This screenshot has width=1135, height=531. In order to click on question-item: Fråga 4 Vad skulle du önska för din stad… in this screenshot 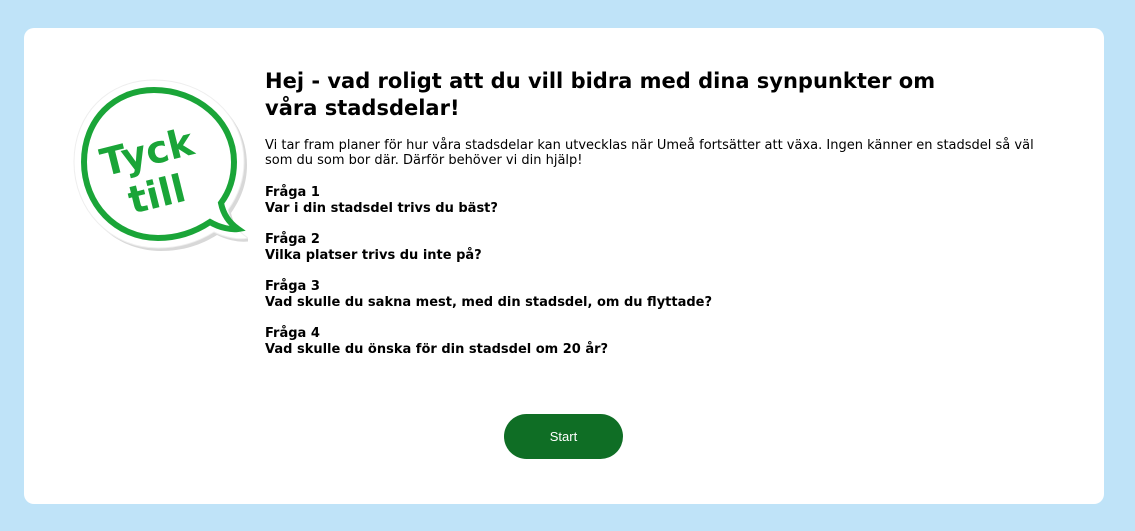, I will do `click(665, 342)`.